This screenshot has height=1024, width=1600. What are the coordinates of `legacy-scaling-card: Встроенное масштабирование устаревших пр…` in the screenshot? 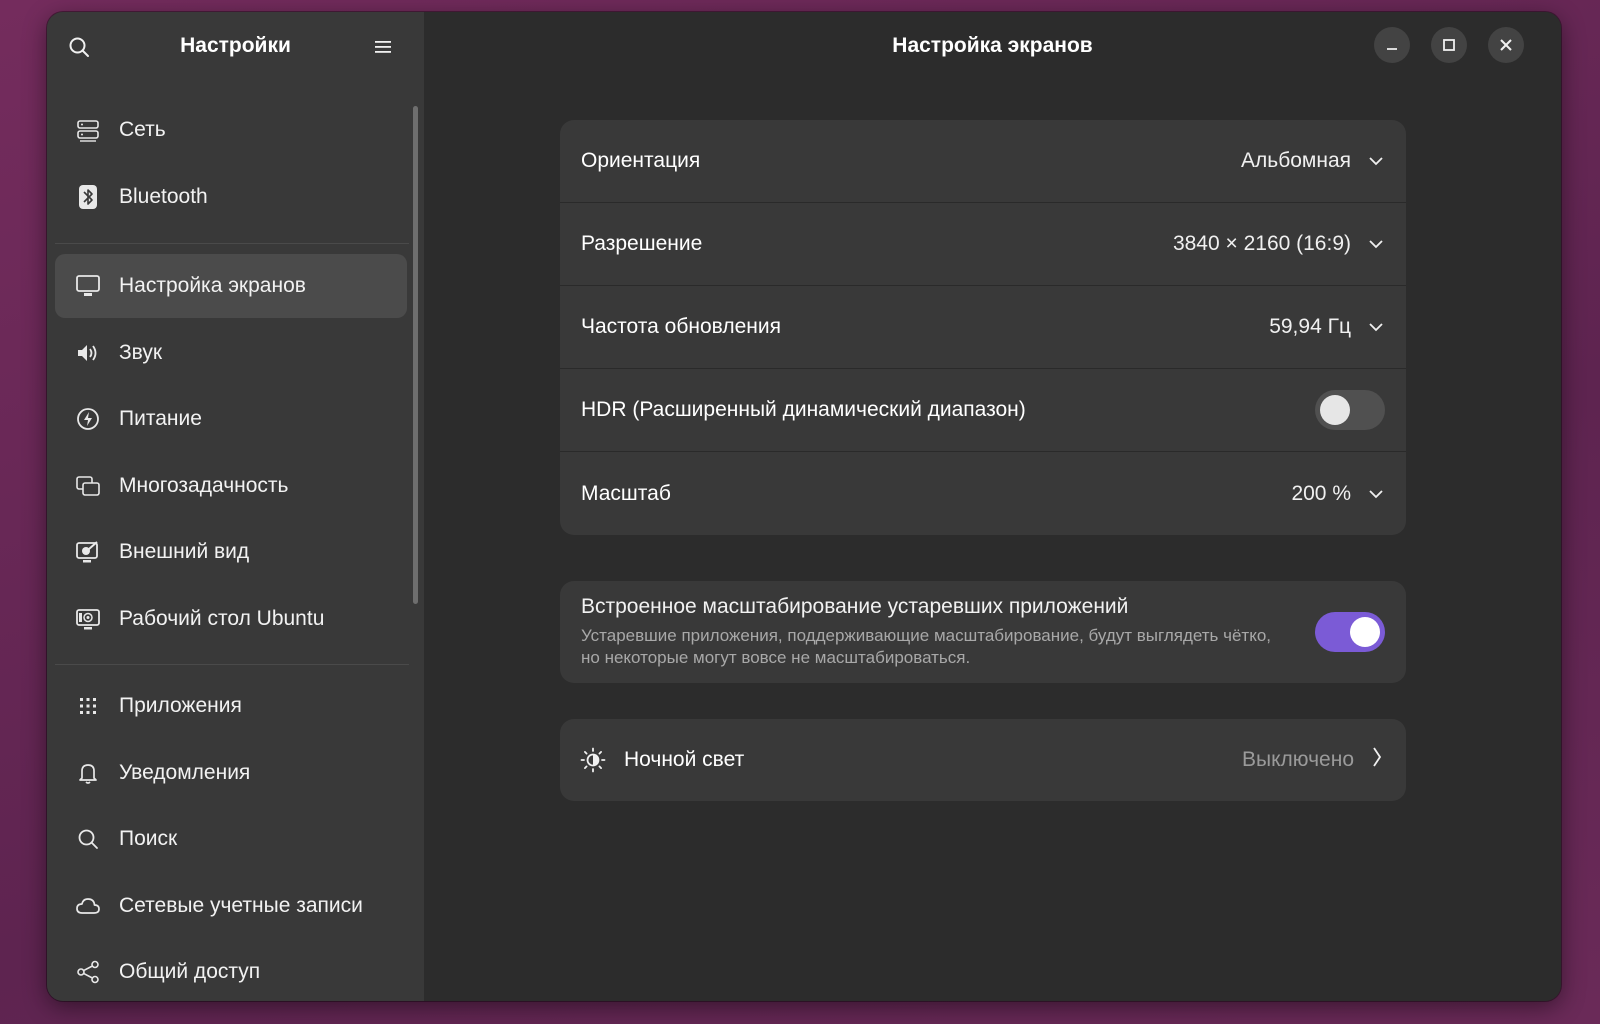 It's located at (983, 632).